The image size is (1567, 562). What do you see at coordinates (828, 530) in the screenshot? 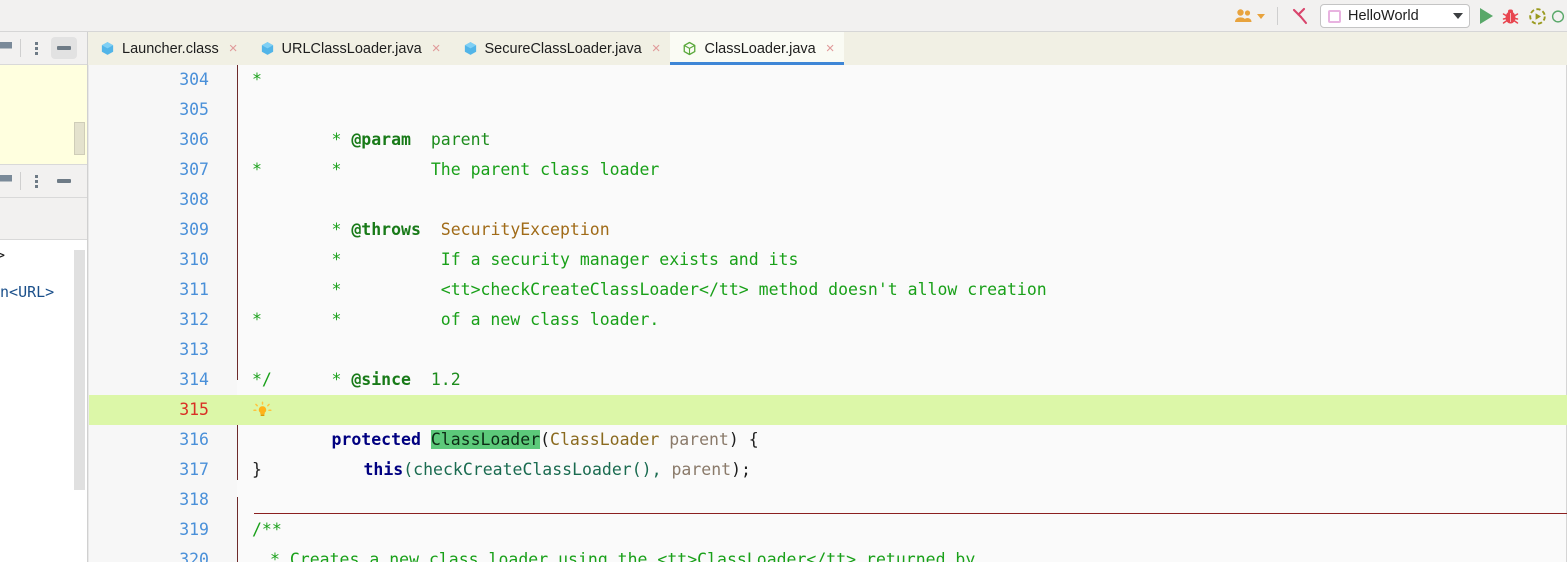
I see `editor-line-319: 319 /**` at bounding box center [828, 530].